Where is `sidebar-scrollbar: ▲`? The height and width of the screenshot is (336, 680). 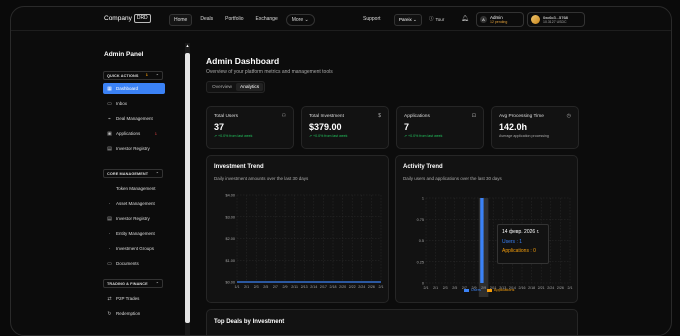
sidebar-scrollbar: ▲ is located at coordinates (187, 189).